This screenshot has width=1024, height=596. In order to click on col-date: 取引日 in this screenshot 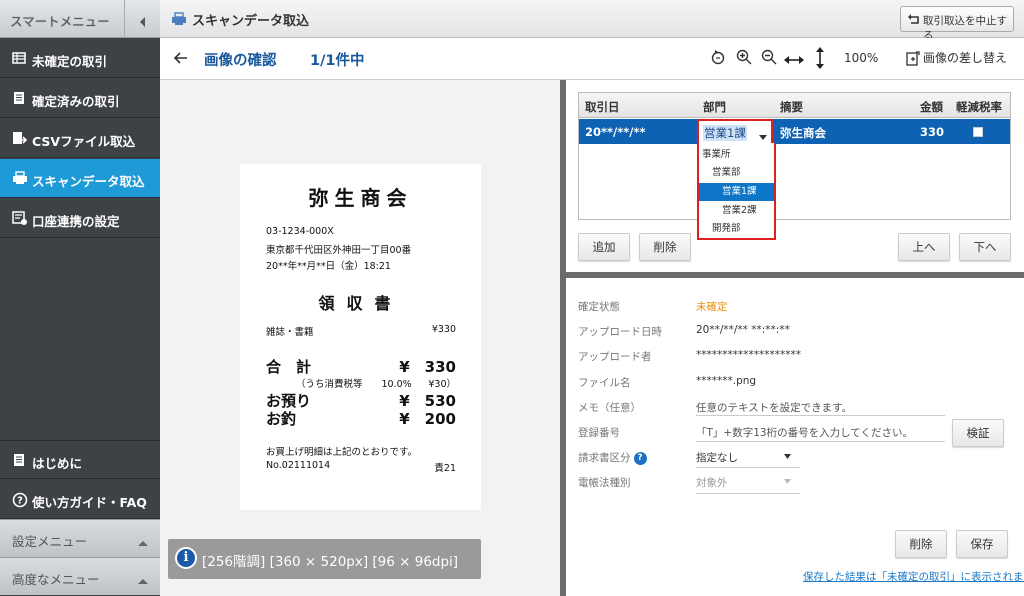, I will do `click(602, 107)`.